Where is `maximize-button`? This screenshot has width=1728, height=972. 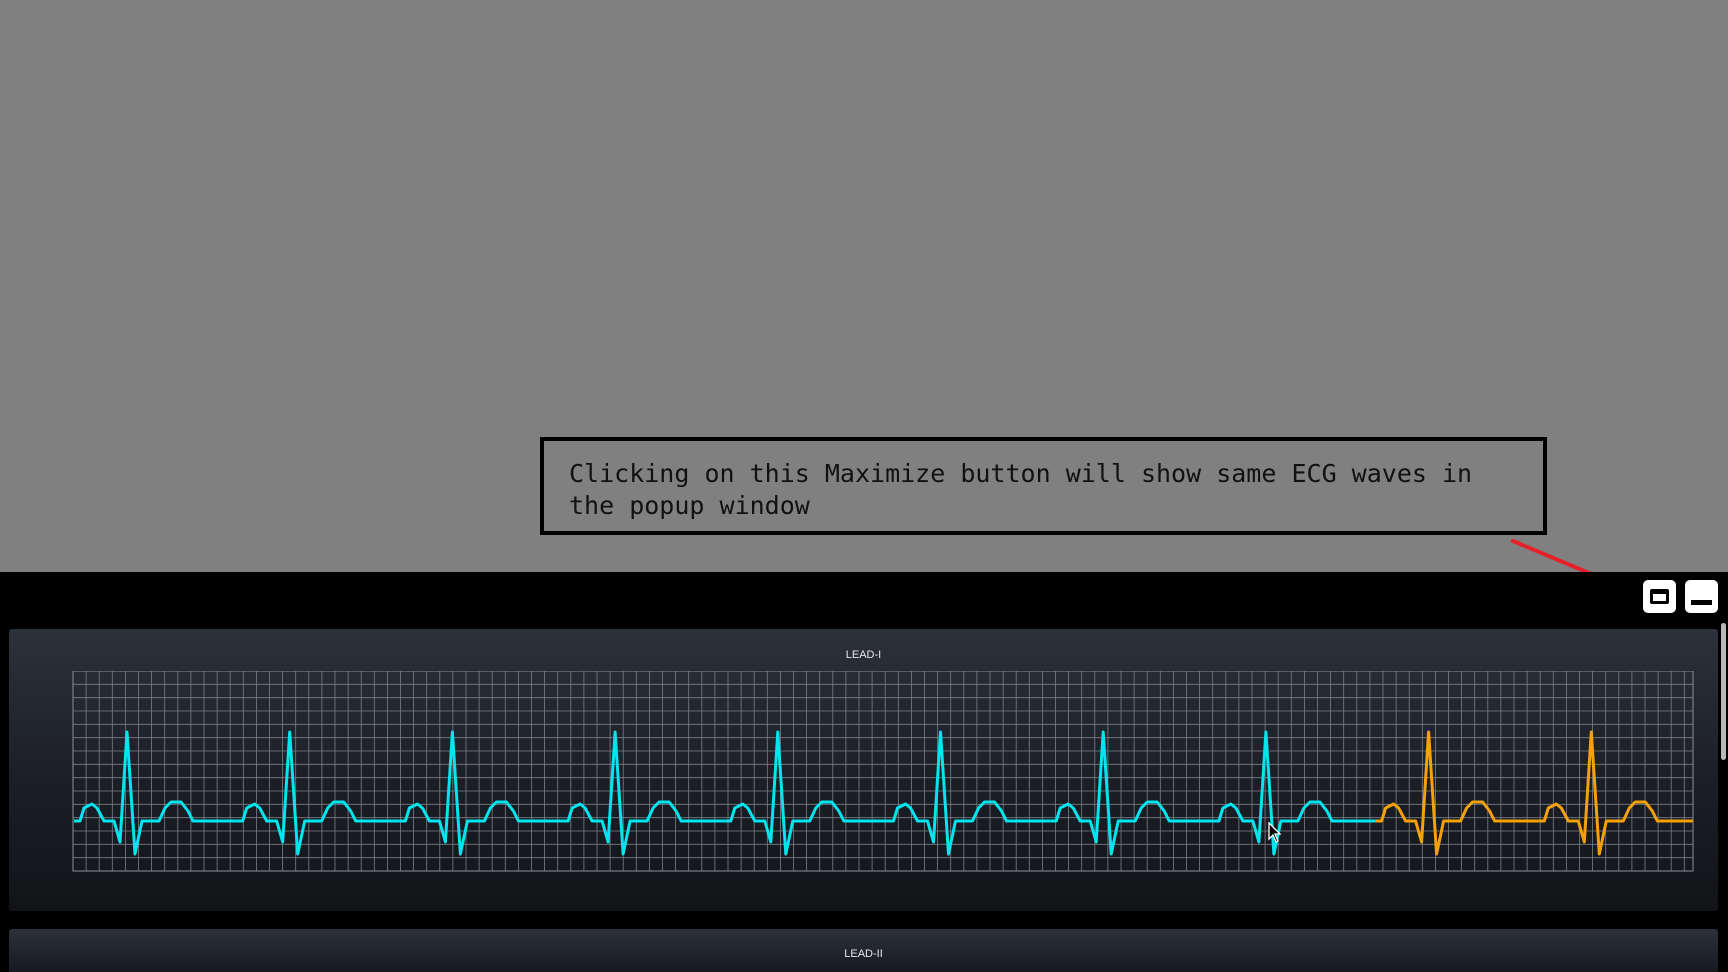 maximize-button is located at coordinates (1659, 596).